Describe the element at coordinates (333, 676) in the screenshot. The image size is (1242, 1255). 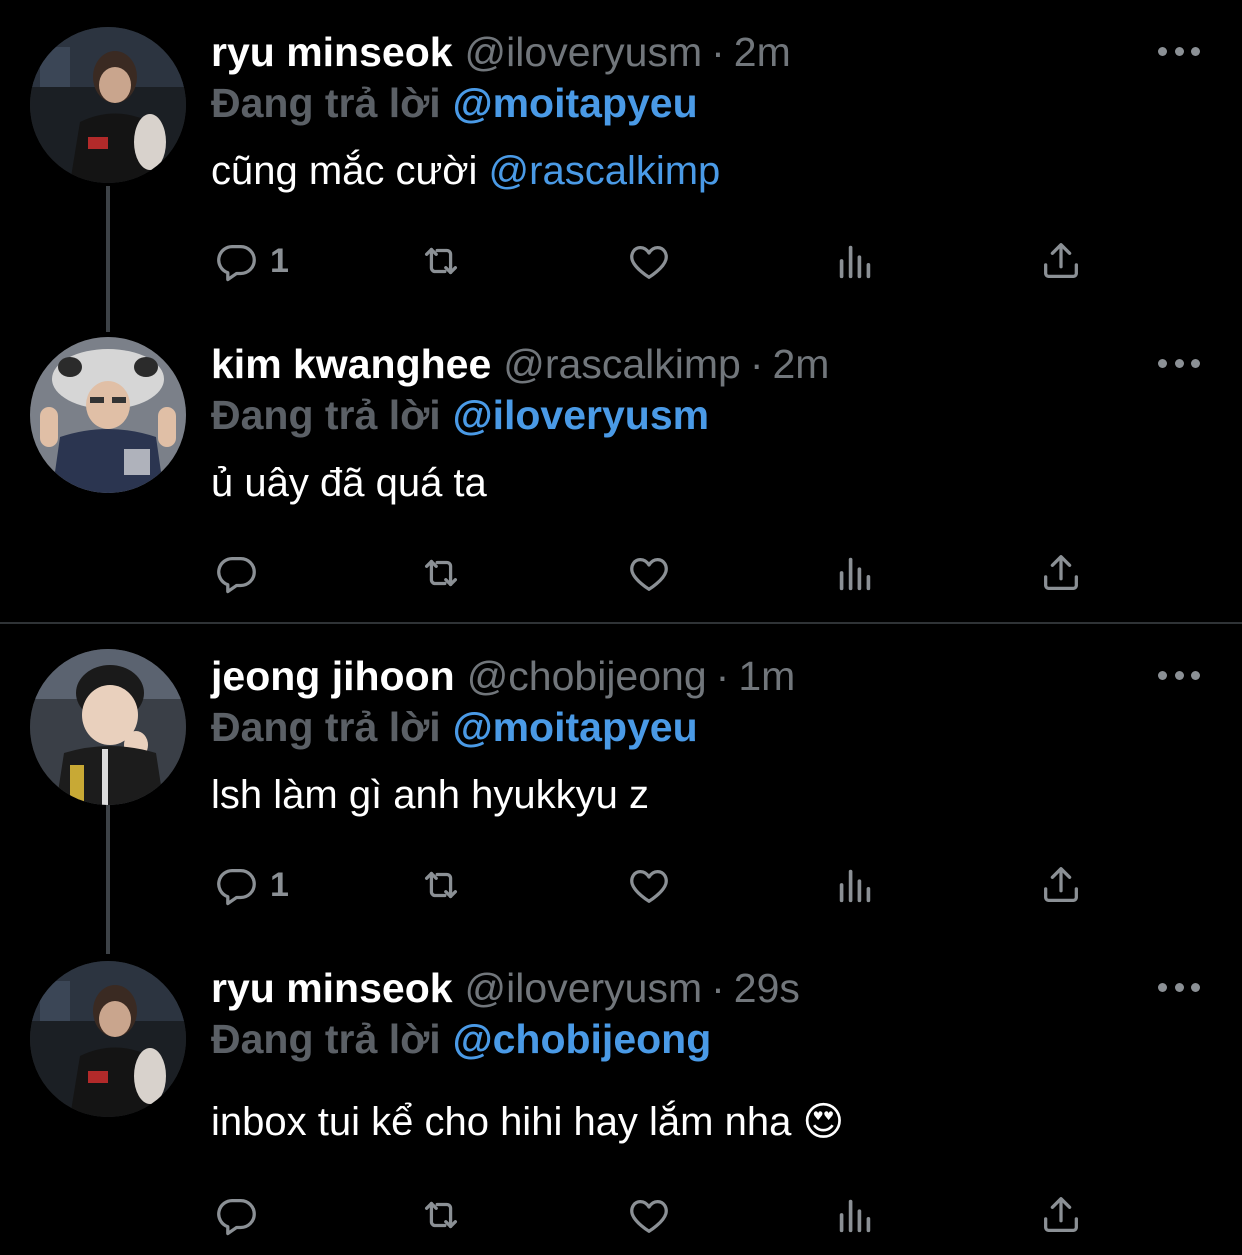
I see `display-name: jeong jihoon` at that location.